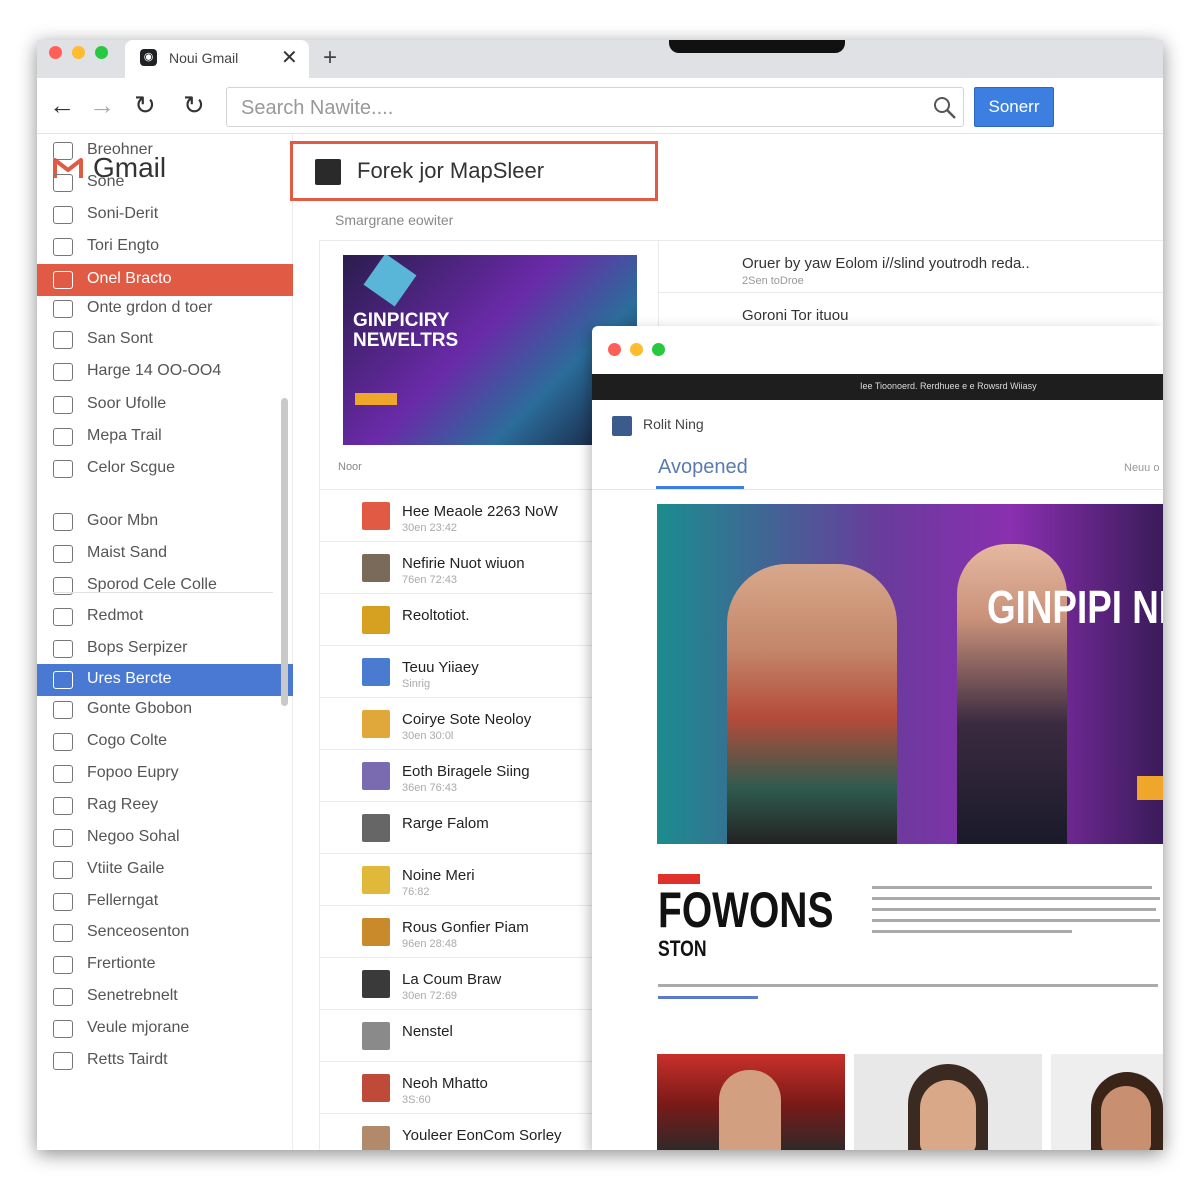 The image size is (1200, 1200). I want to click on sidebar-item: Soor Ufolle, so click(165, 405).